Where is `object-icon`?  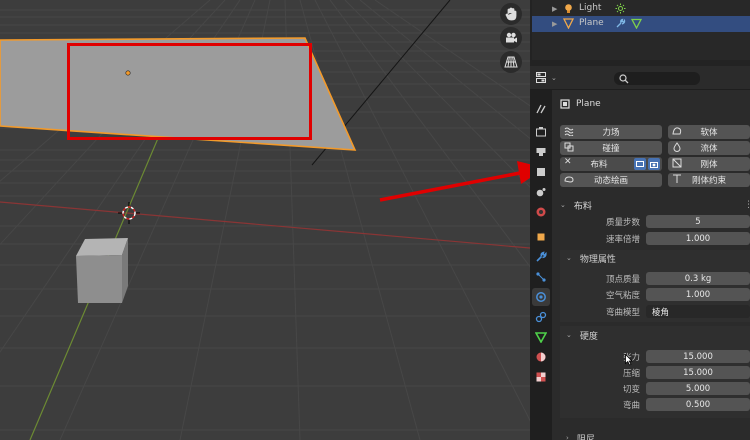 object-icon is located at coordinates (541, 237).